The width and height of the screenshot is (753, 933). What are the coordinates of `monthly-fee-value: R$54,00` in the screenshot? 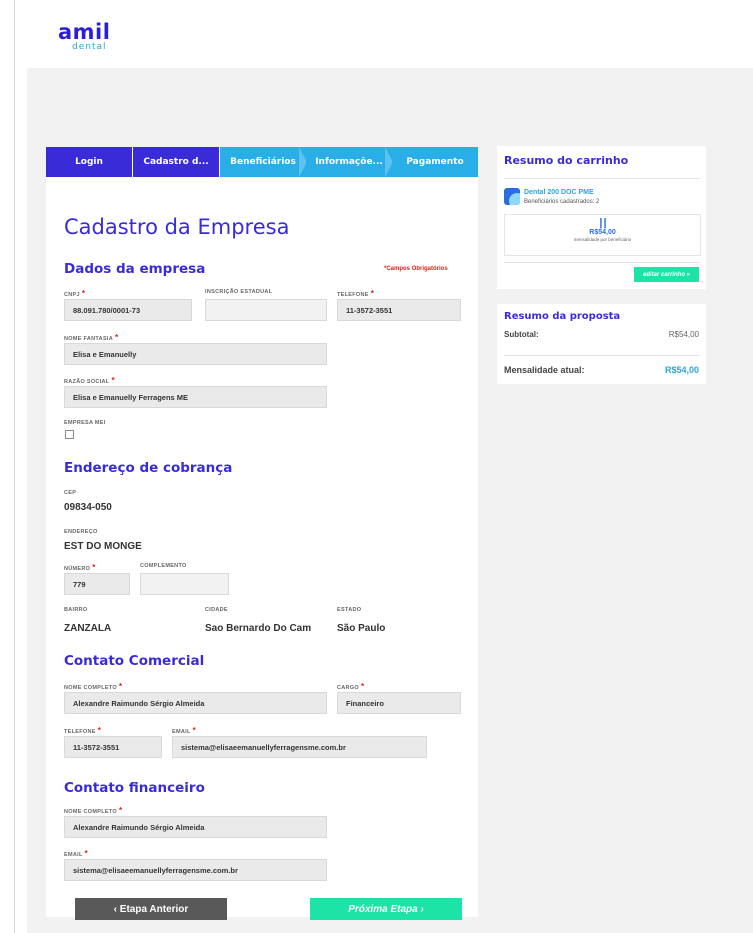 It's located at (681, 370).